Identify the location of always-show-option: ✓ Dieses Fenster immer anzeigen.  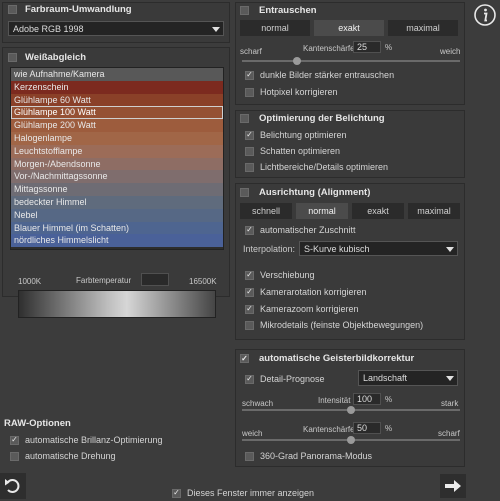
(243, 493).